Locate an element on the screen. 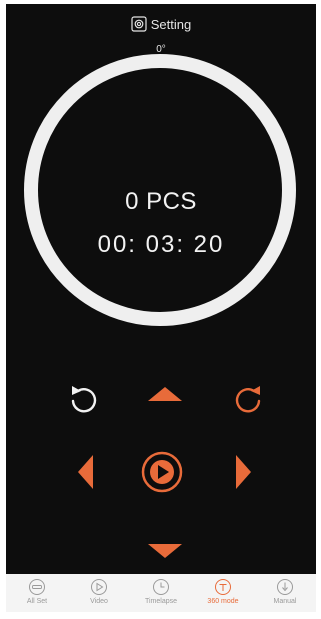 The width and height of the screenshot is (321, 619). tab-all-set: All Set is located at coordinates (37, 592).